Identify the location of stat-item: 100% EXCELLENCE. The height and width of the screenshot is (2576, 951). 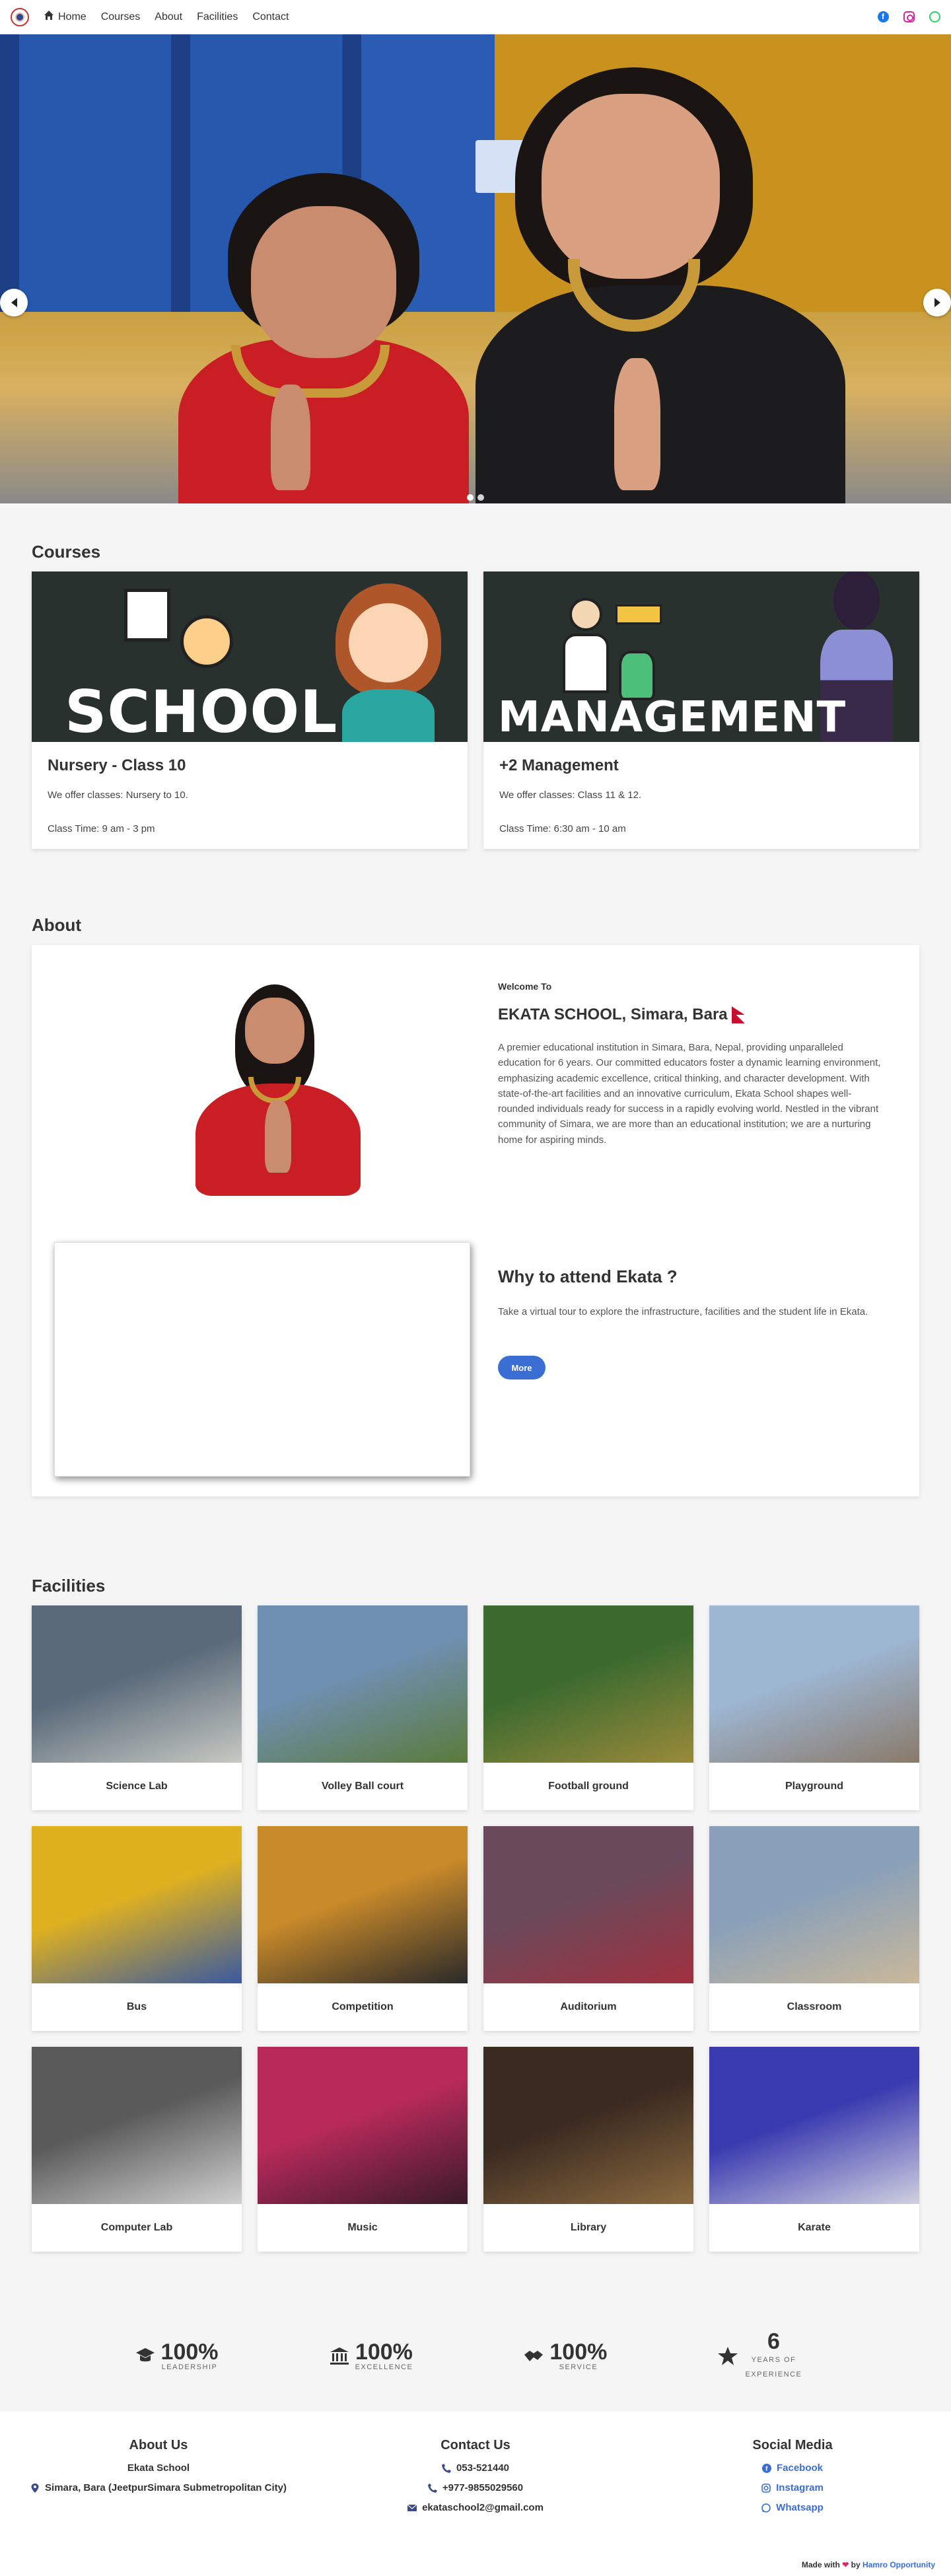
(371, 2356).